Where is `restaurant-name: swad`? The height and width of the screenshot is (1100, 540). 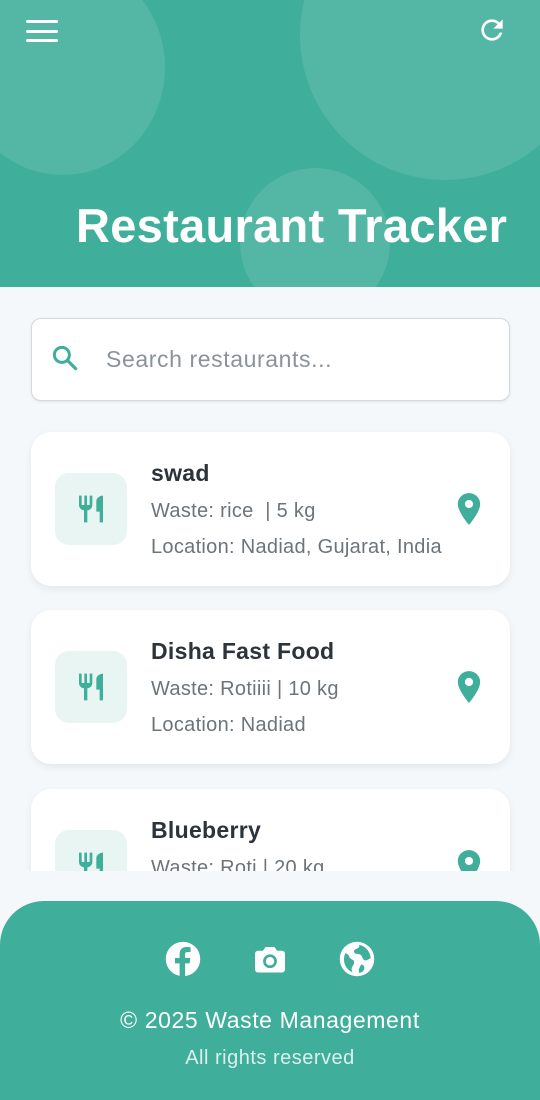 restaurant-name: swad is located at coordinates (180, 473).